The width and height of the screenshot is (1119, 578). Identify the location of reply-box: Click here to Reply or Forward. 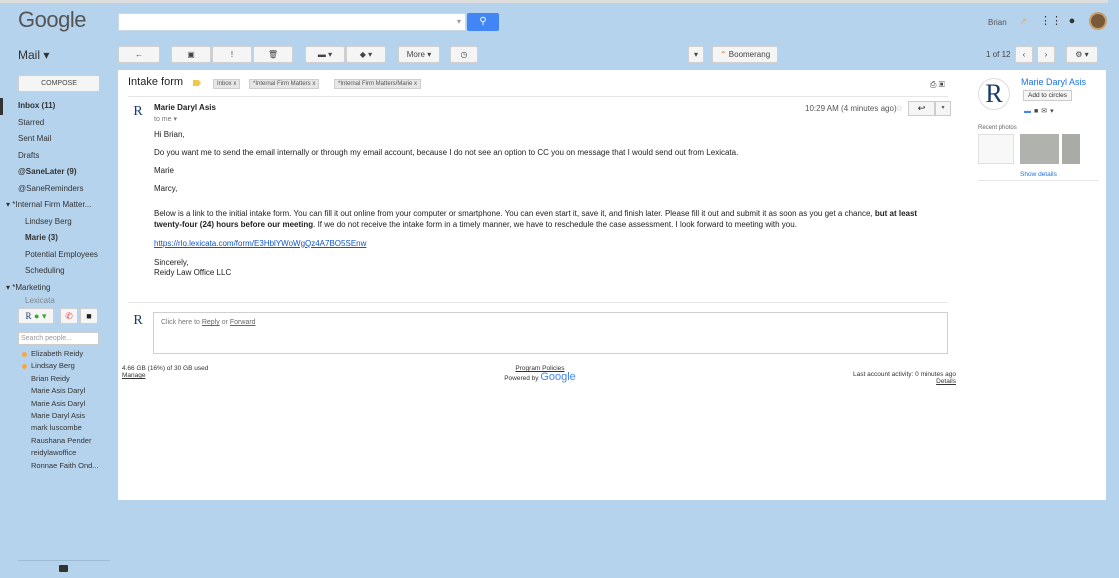
(550, 333).